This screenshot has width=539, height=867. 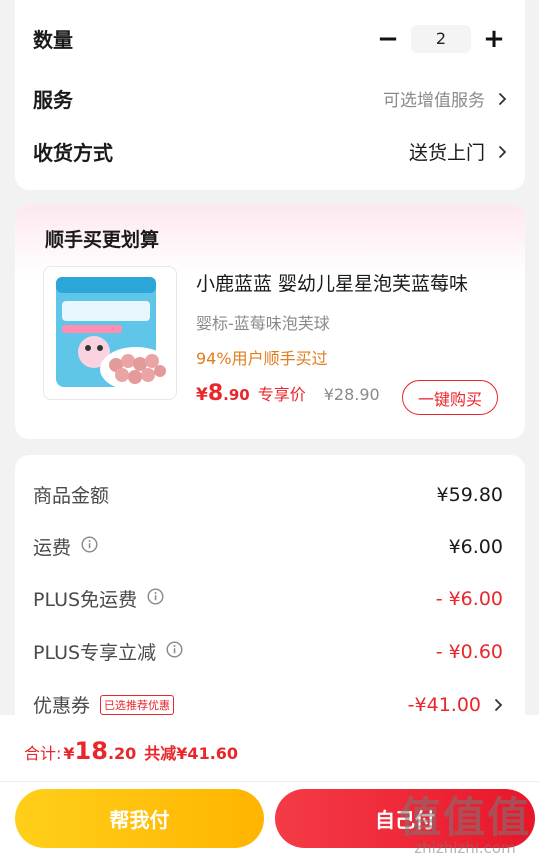 What do you see at coordinates (450, 397) in the screenshot?
I see `one-click-buy-button: 一键购买` at bounding box center [450, 397].